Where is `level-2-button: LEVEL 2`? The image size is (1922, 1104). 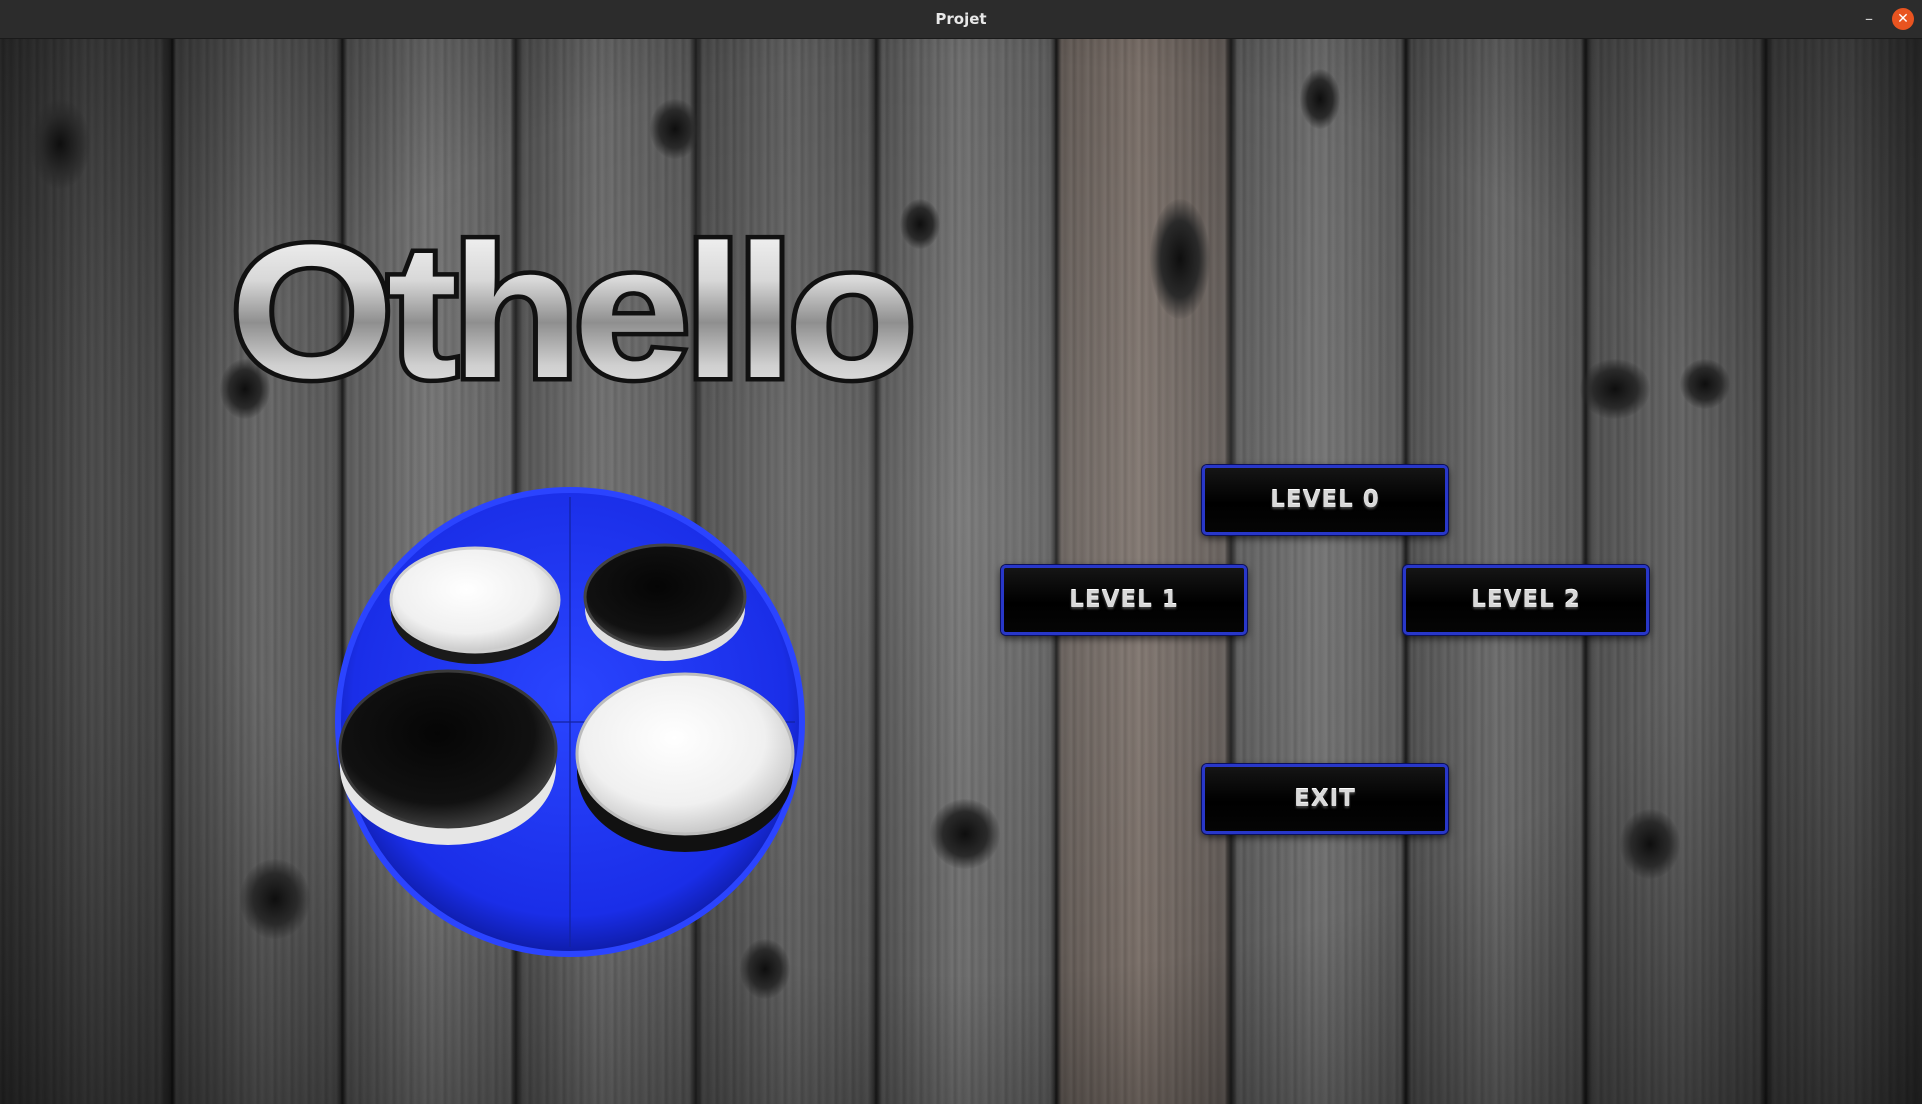
level-2-button: LEVEL 2 is located at coordinates (1526, 600).